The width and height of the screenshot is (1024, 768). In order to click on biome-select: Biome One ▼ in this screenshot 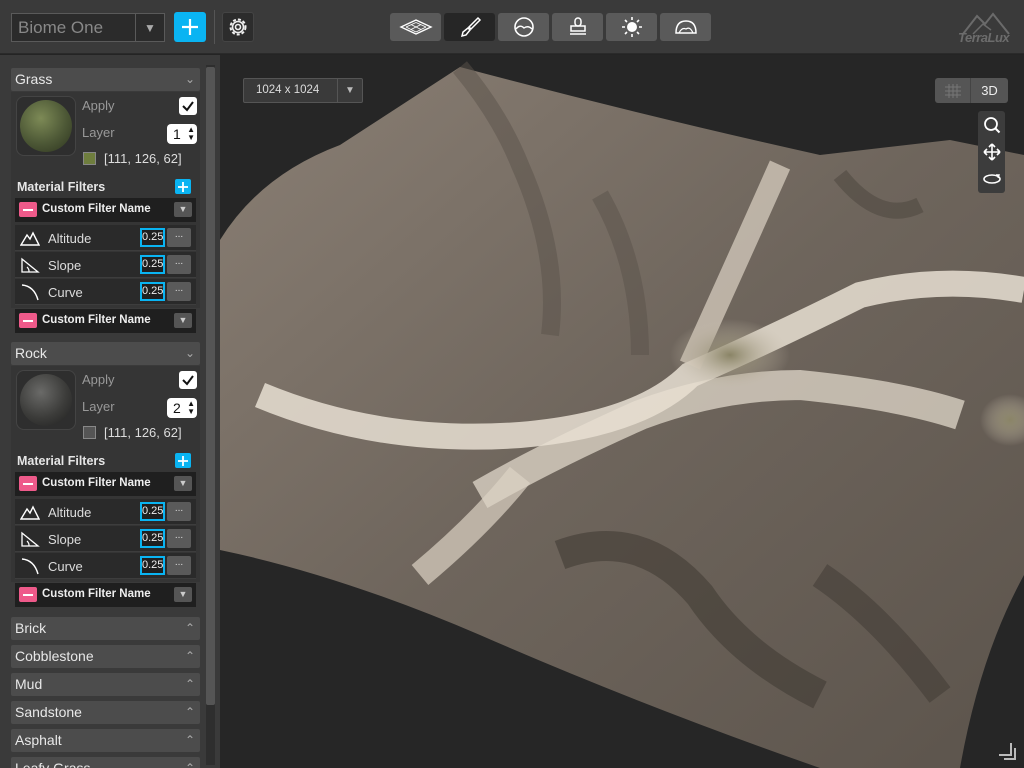, I will do `click(88, 27)`.